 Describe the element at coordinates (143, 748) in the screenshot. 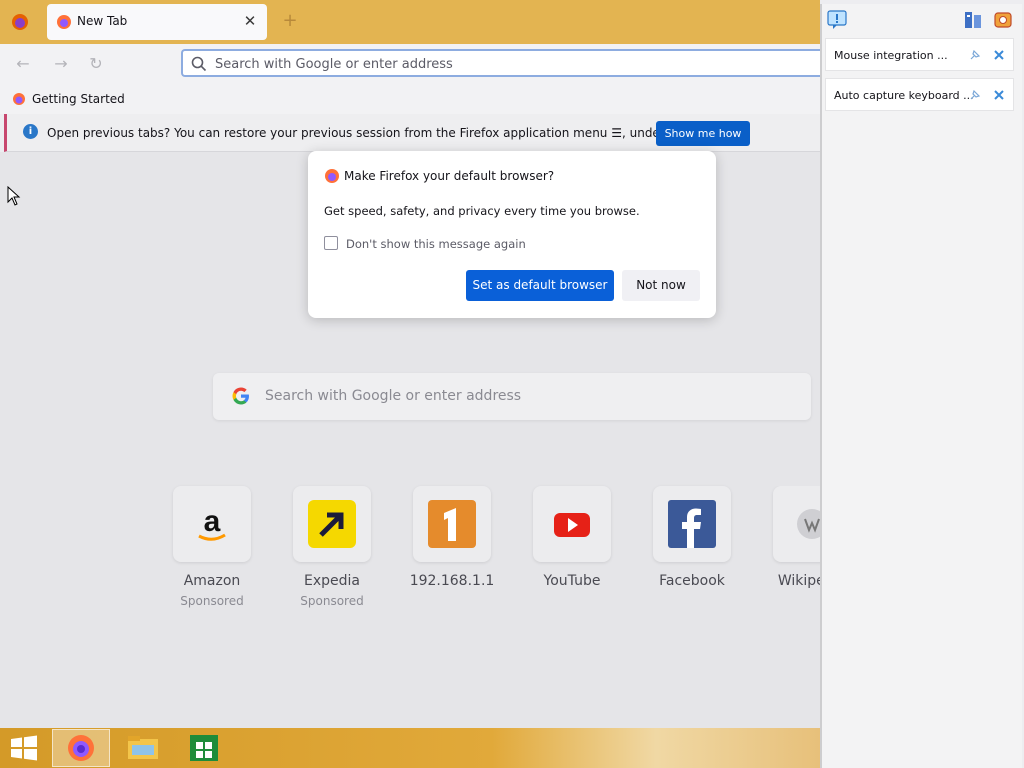

I see `file-explorer-icon` at that location.